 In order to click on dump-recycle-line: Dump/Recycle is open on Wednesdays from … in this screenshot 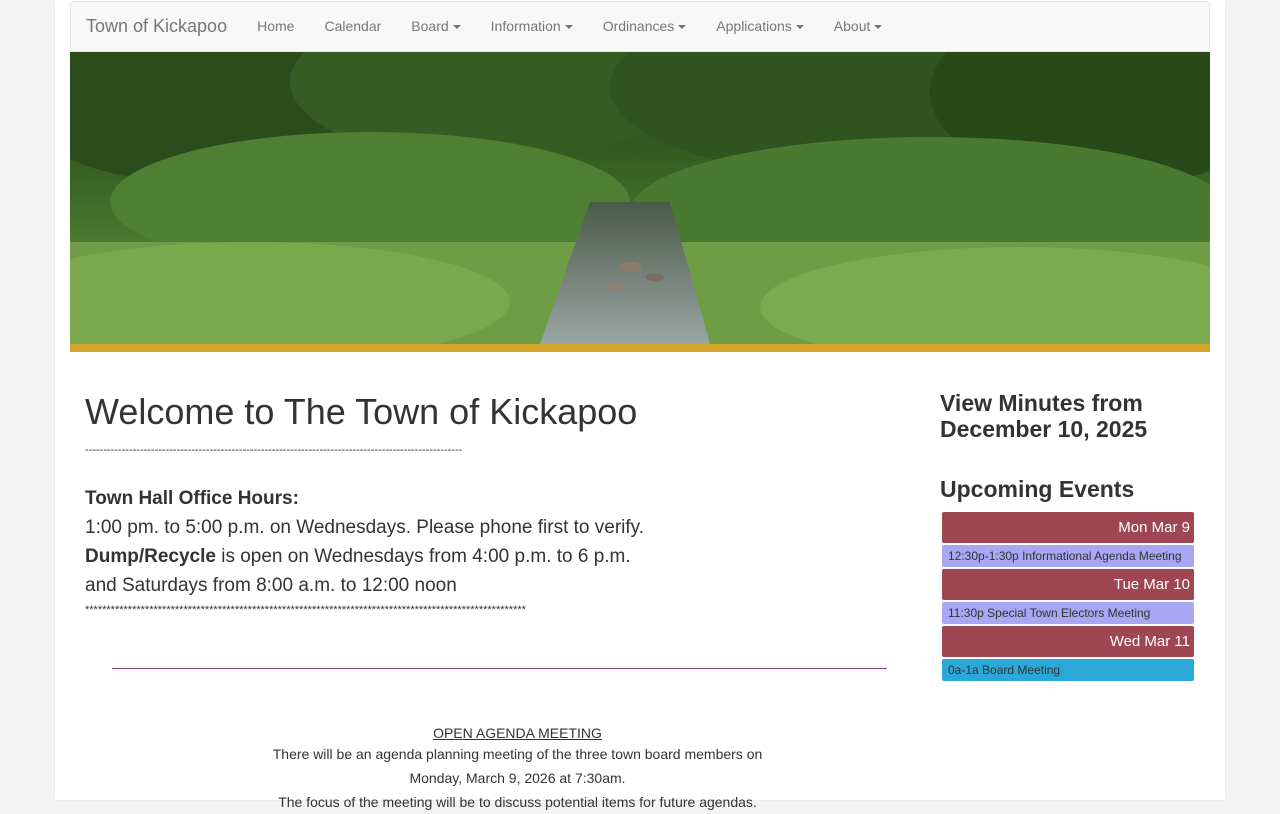, I will do `click(495, 556)`.